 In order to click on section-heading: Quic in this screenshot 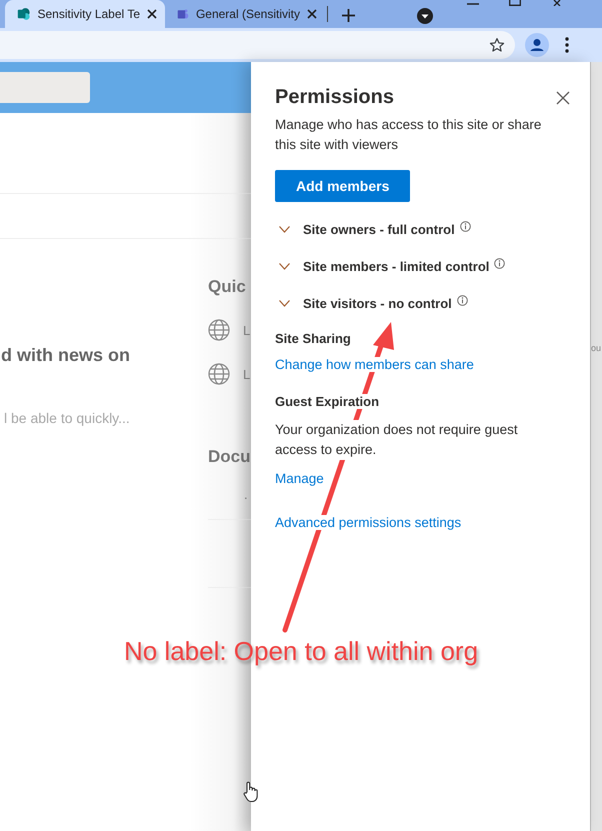, I will do `click(227, 287)`.